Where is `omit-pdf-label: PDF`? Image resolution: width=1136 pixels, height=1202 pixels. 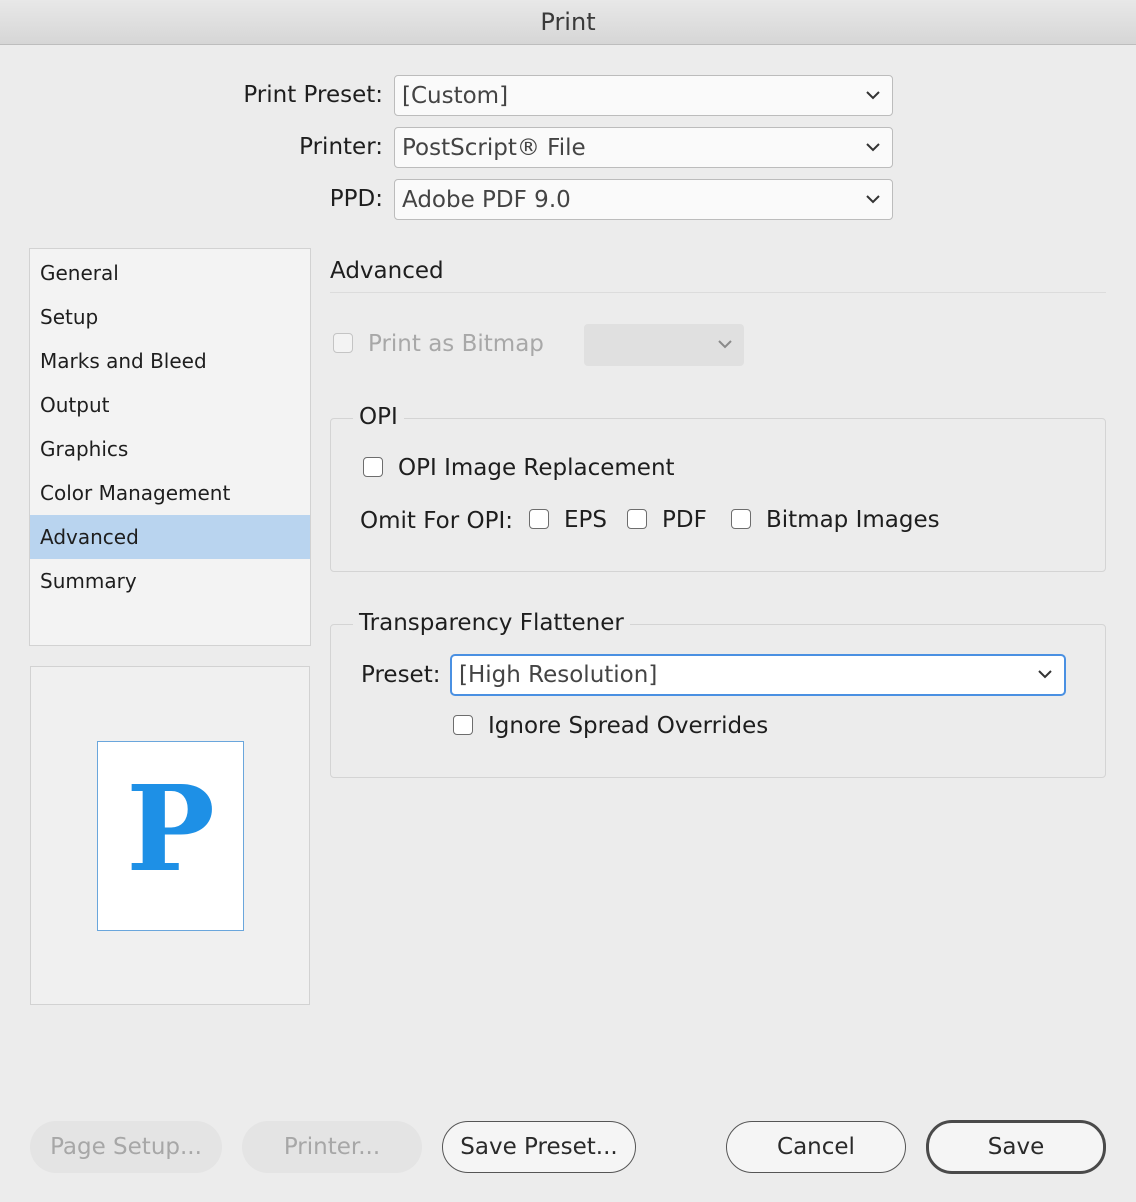 omit-pdf-label: PDF is located at coordinates (684, 520).